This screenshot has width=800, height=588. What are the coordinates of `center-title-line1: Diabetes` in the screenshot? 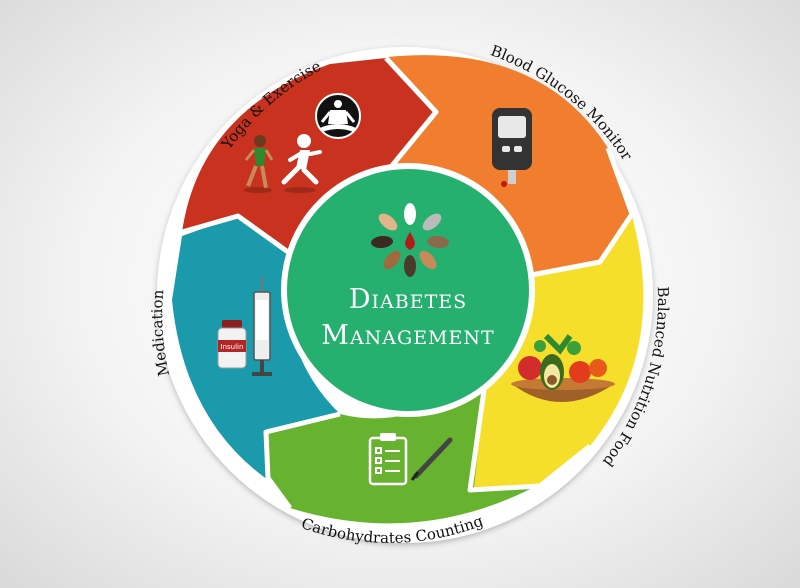 It's located at (408, 299).